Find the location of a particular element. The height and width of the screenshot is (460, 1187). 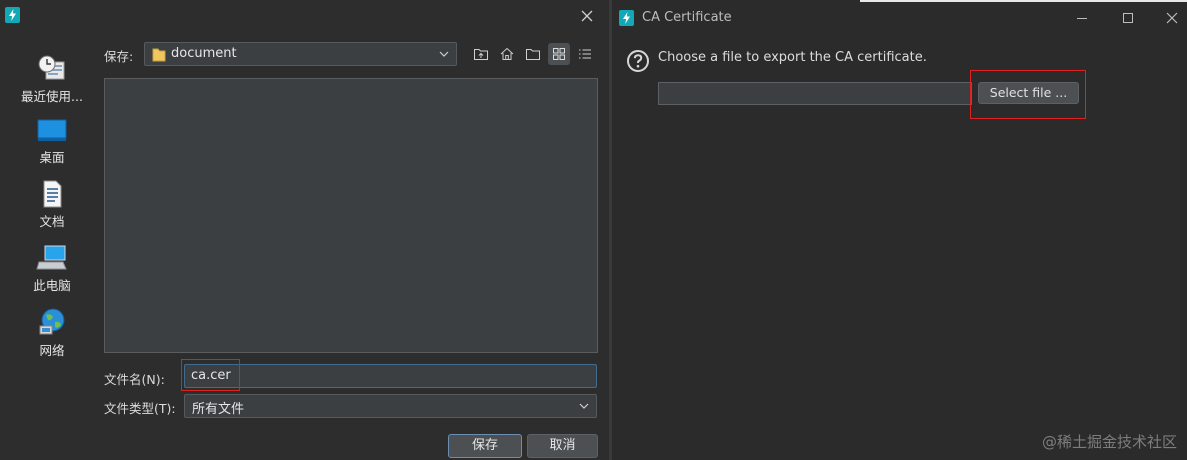

minimize-button is located at coordinates (1082, 18).